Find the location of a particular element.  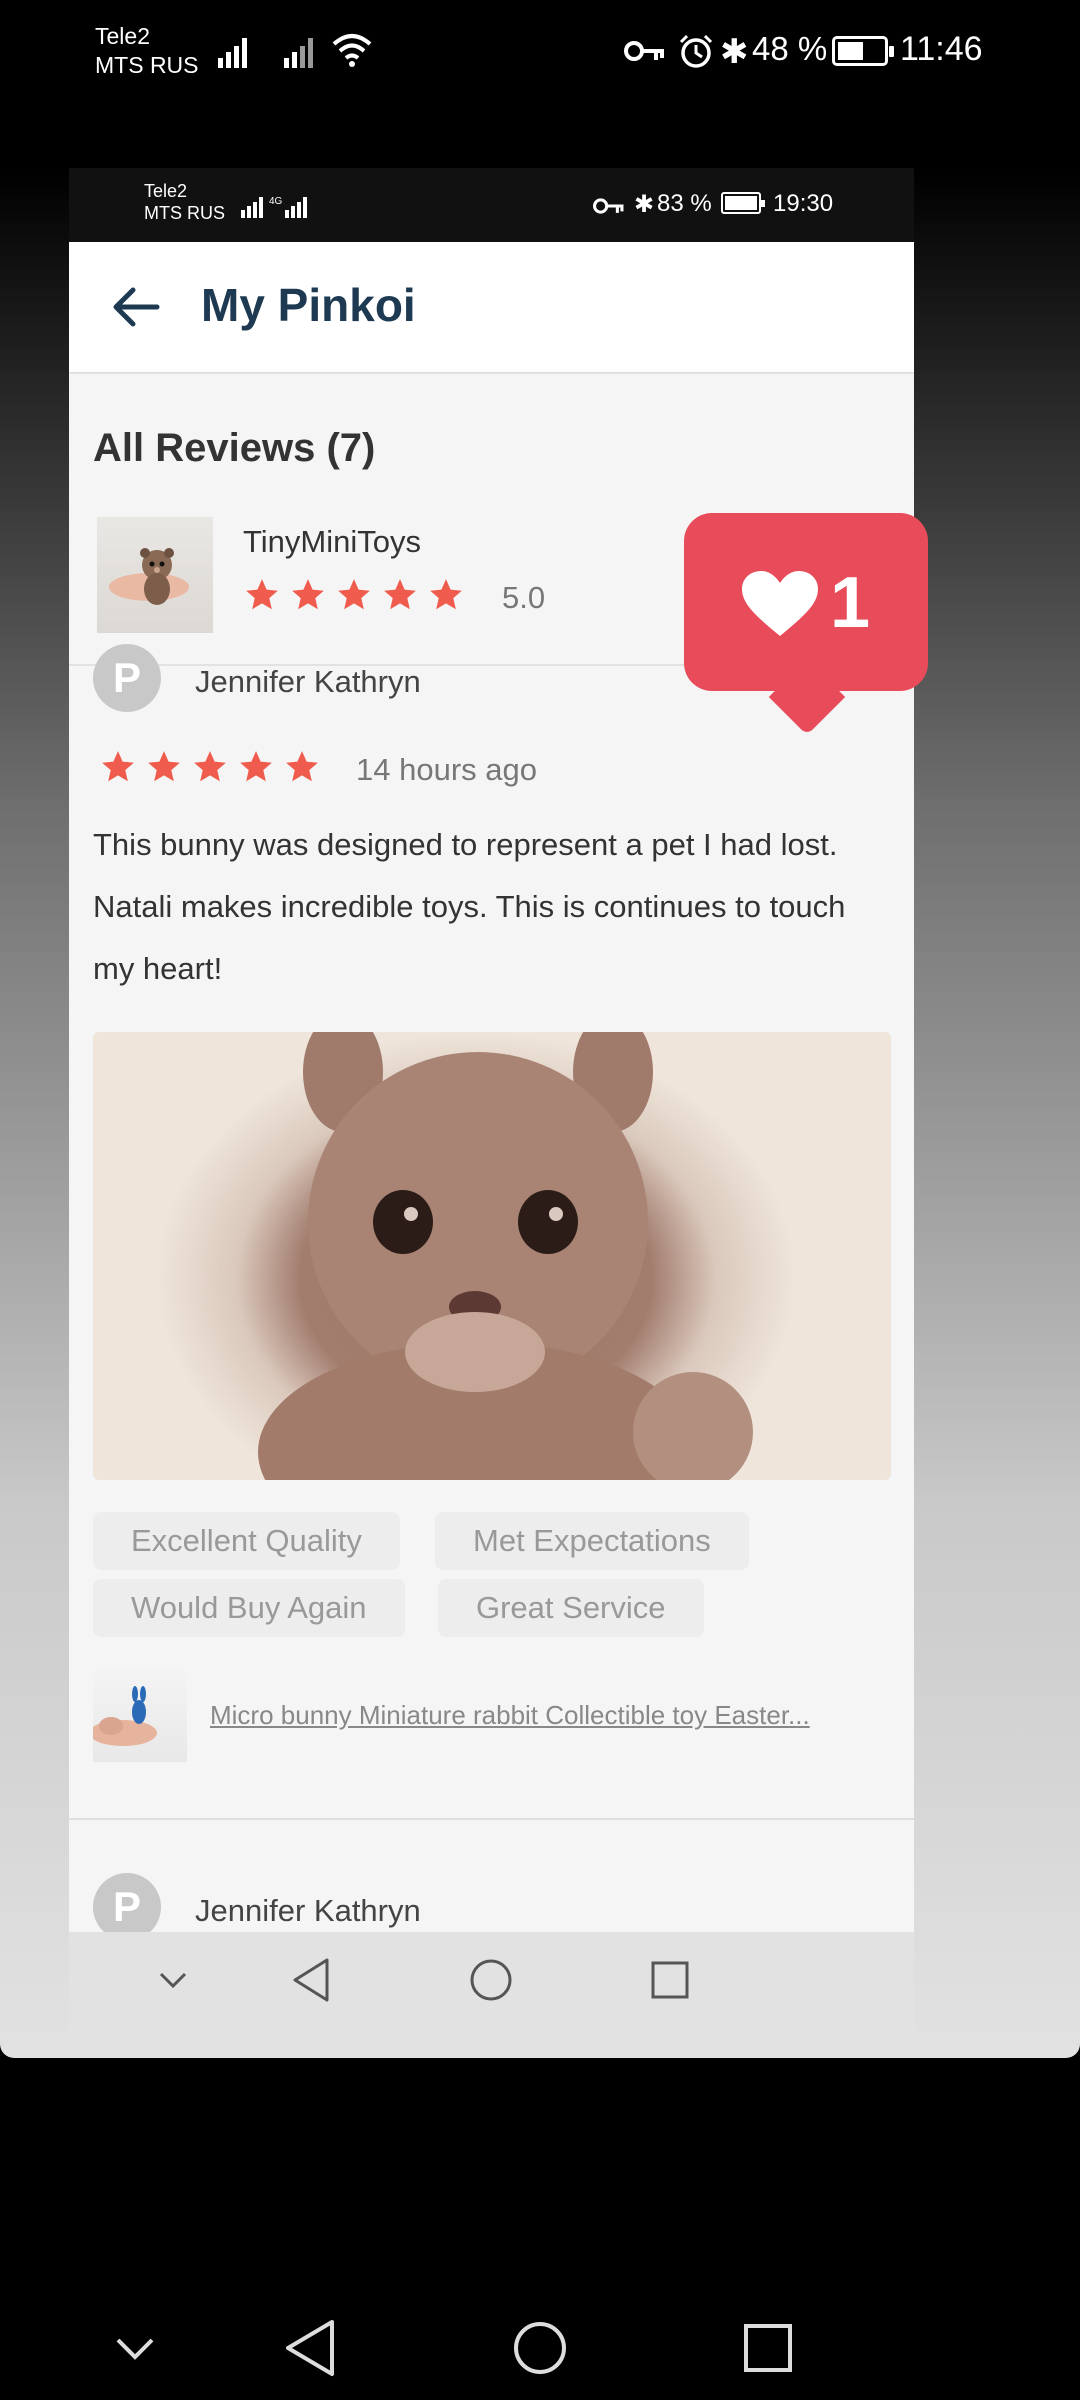

inner-carrier-name-1: Tele2 is located at coordinates (166, 191).